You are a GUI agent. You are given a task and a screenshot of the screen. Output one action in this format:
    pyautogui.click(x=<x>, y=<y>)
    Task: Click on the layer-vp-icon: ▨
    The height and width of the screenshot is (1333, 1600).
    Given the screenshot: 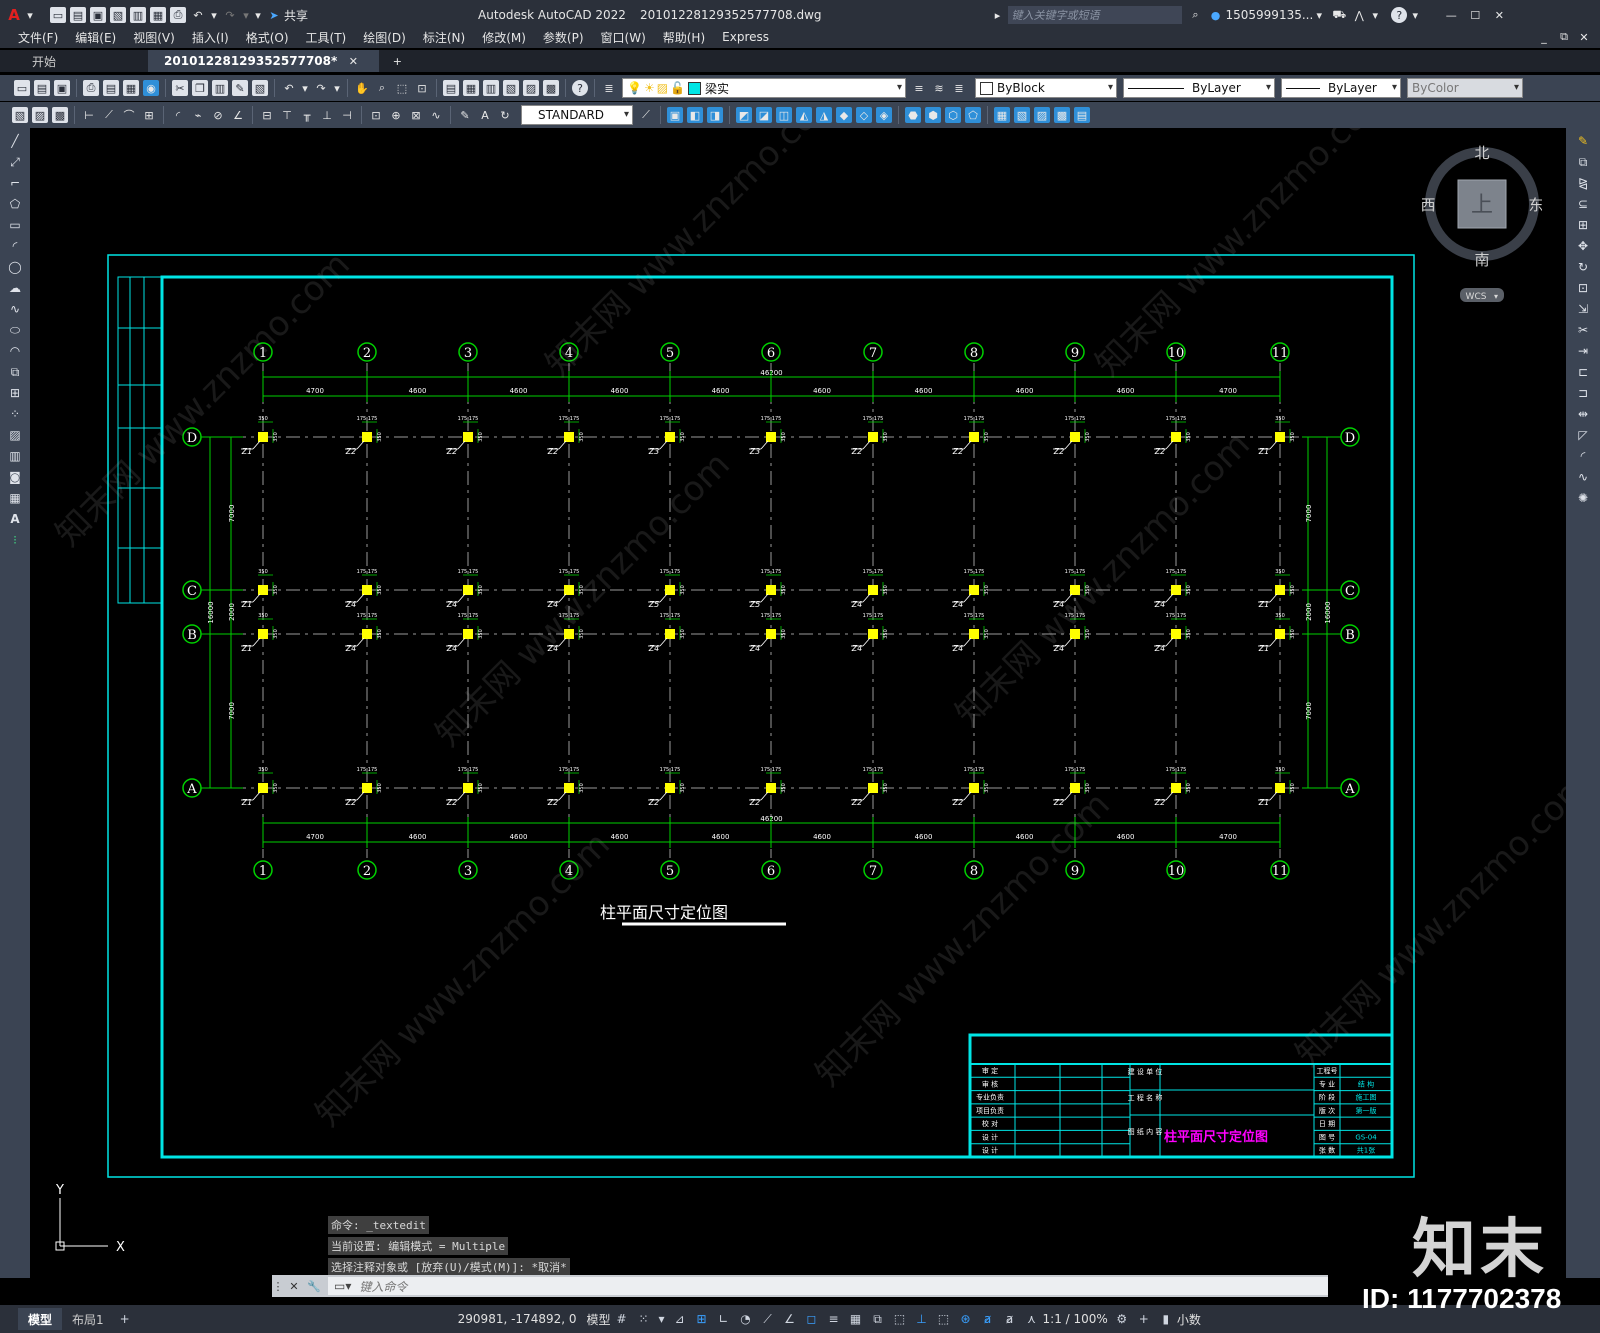 What is the action you would take?
    pyautogui.click(x=662, y=88)
    